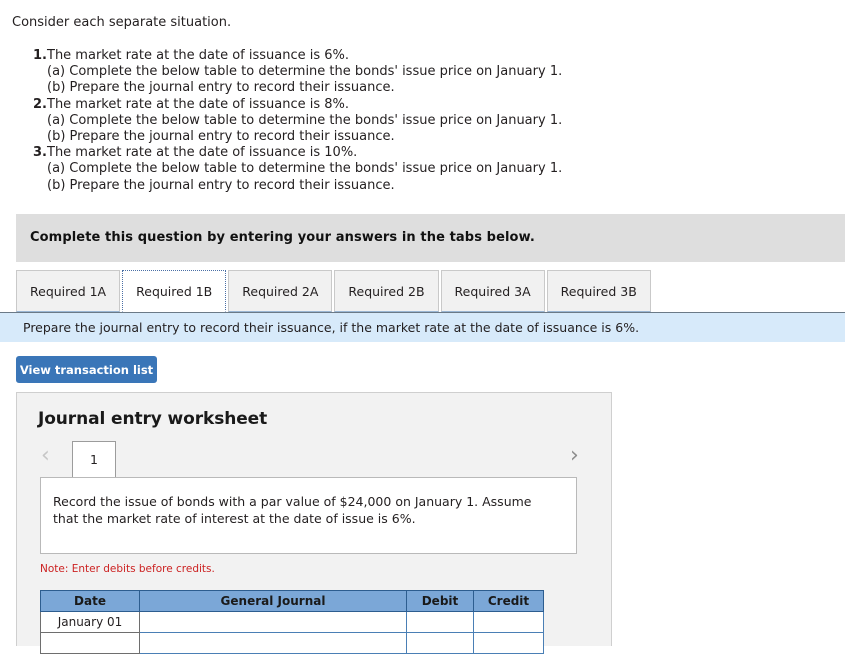 This screenshot has width=852, height=654. What do you see at coordinates (86, 369) in the screenshot?
I see `view-transaction-list-button: View transaction list` at bounding box center [86, 369].